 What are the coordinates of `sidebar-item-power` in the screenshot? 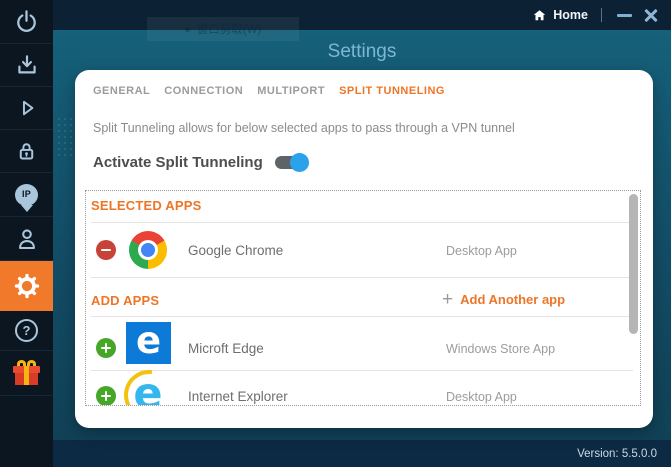 It's located at (26, 22).